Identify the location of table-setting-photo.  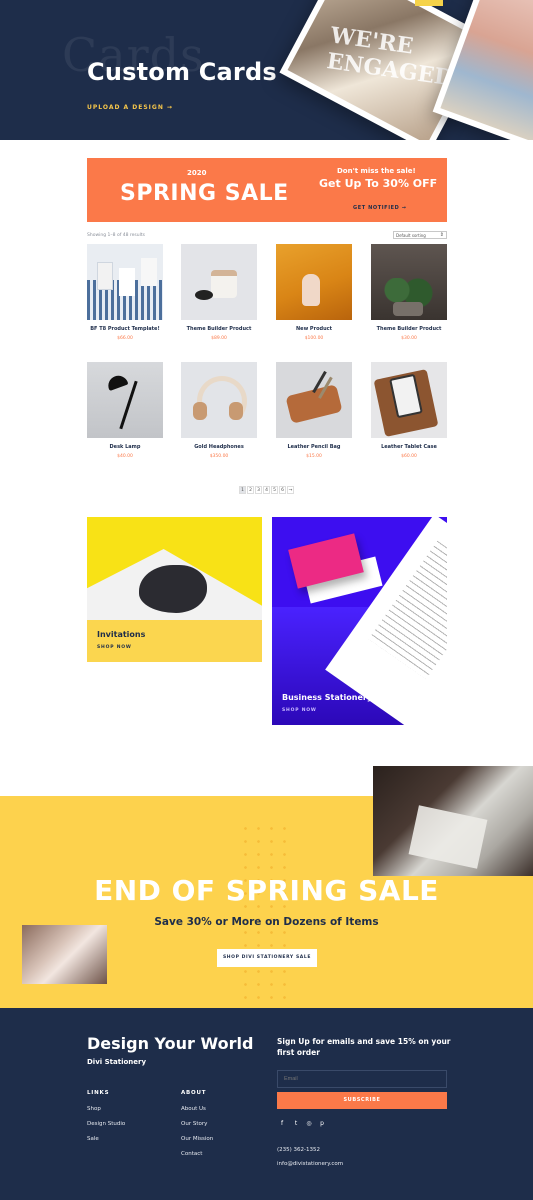
(64, 954).